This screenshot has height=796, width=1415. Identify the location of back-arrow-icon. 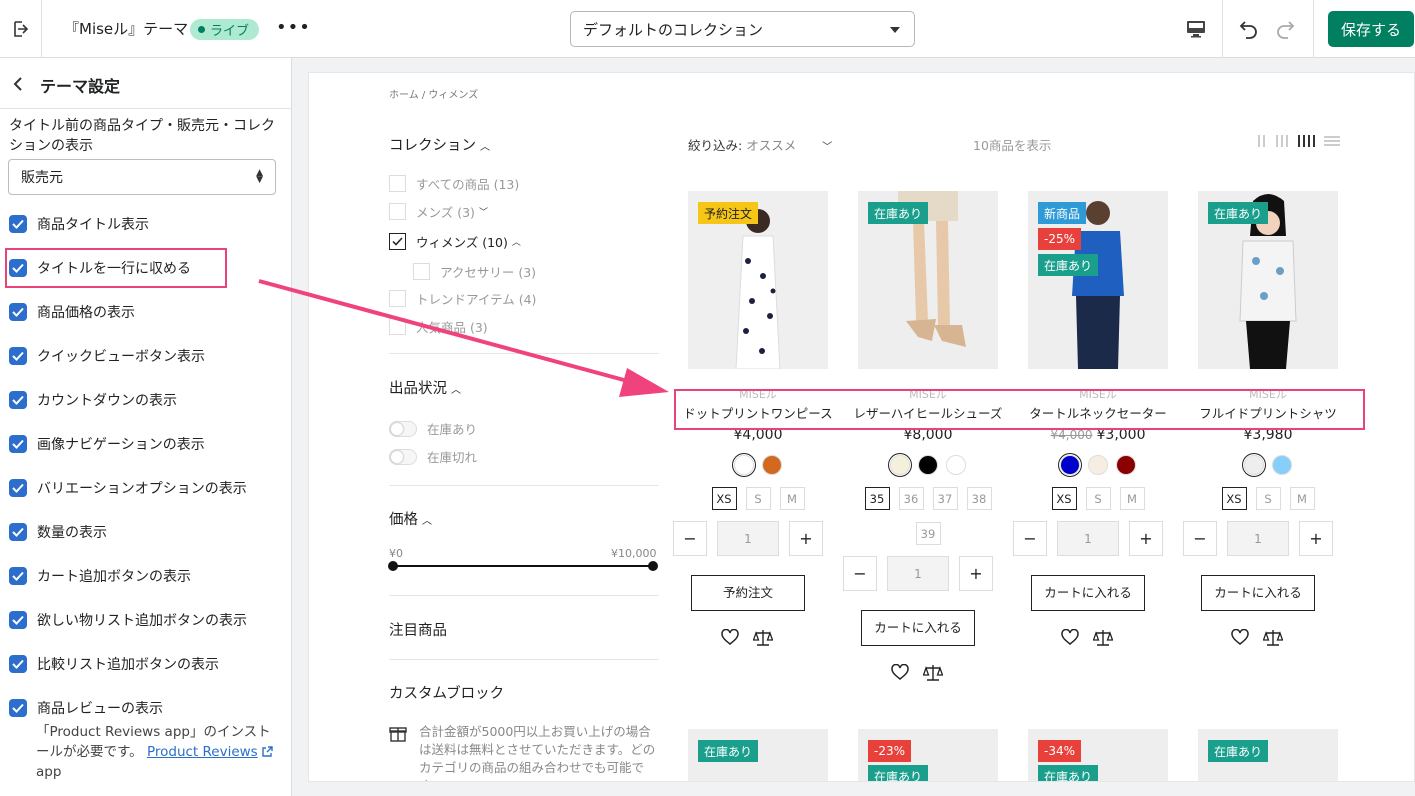
(19, 84).